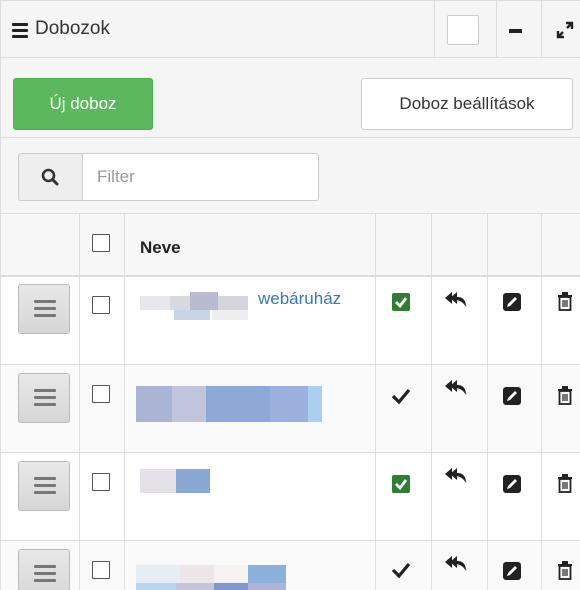 This screenshot has width=580, height=590. What do you see at coordinates (72, 28) in the screenshot?
I see `panel-title: Dobozok` at bounding box center [72, 28].